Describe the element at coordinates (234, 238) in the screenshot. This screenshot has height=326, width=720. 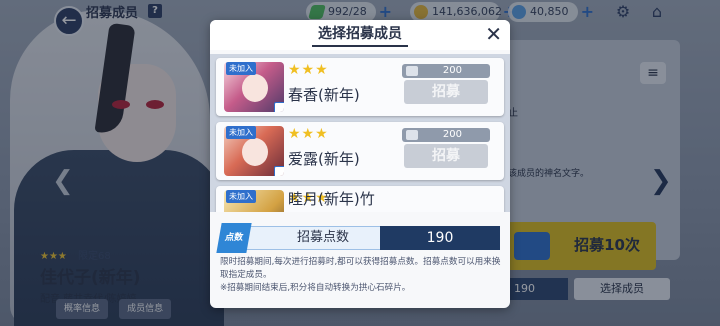
I see `points-badge-icon: 点数` at that location.